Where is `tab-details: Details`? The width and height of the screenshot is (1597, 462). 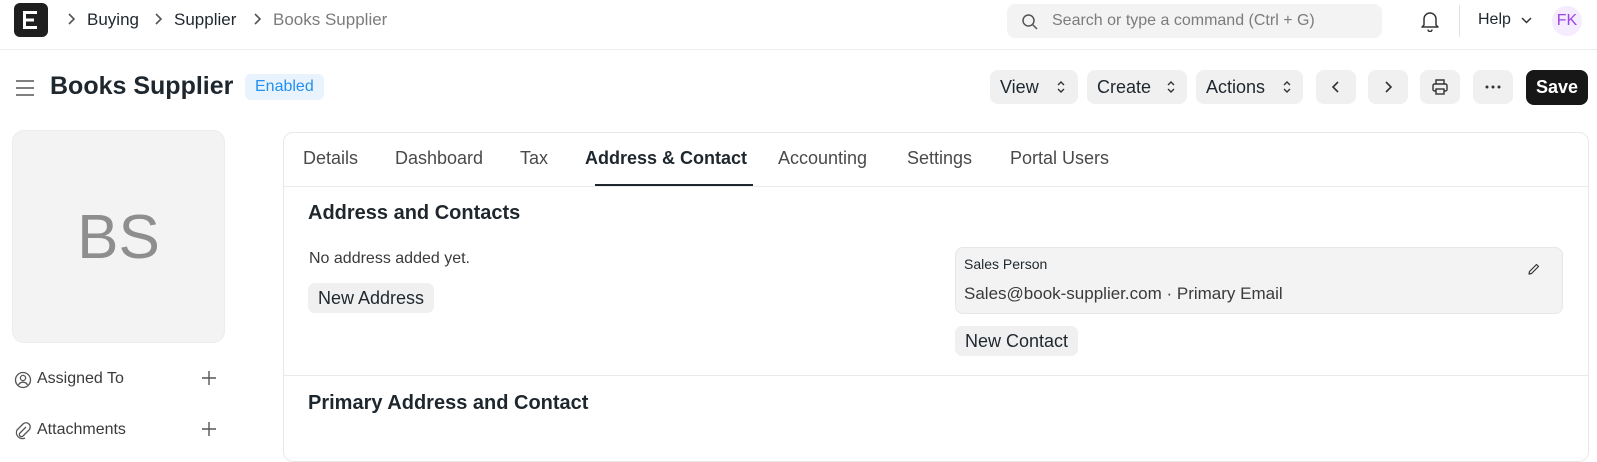 tab-details: Details is located at coordinates (330, 158).